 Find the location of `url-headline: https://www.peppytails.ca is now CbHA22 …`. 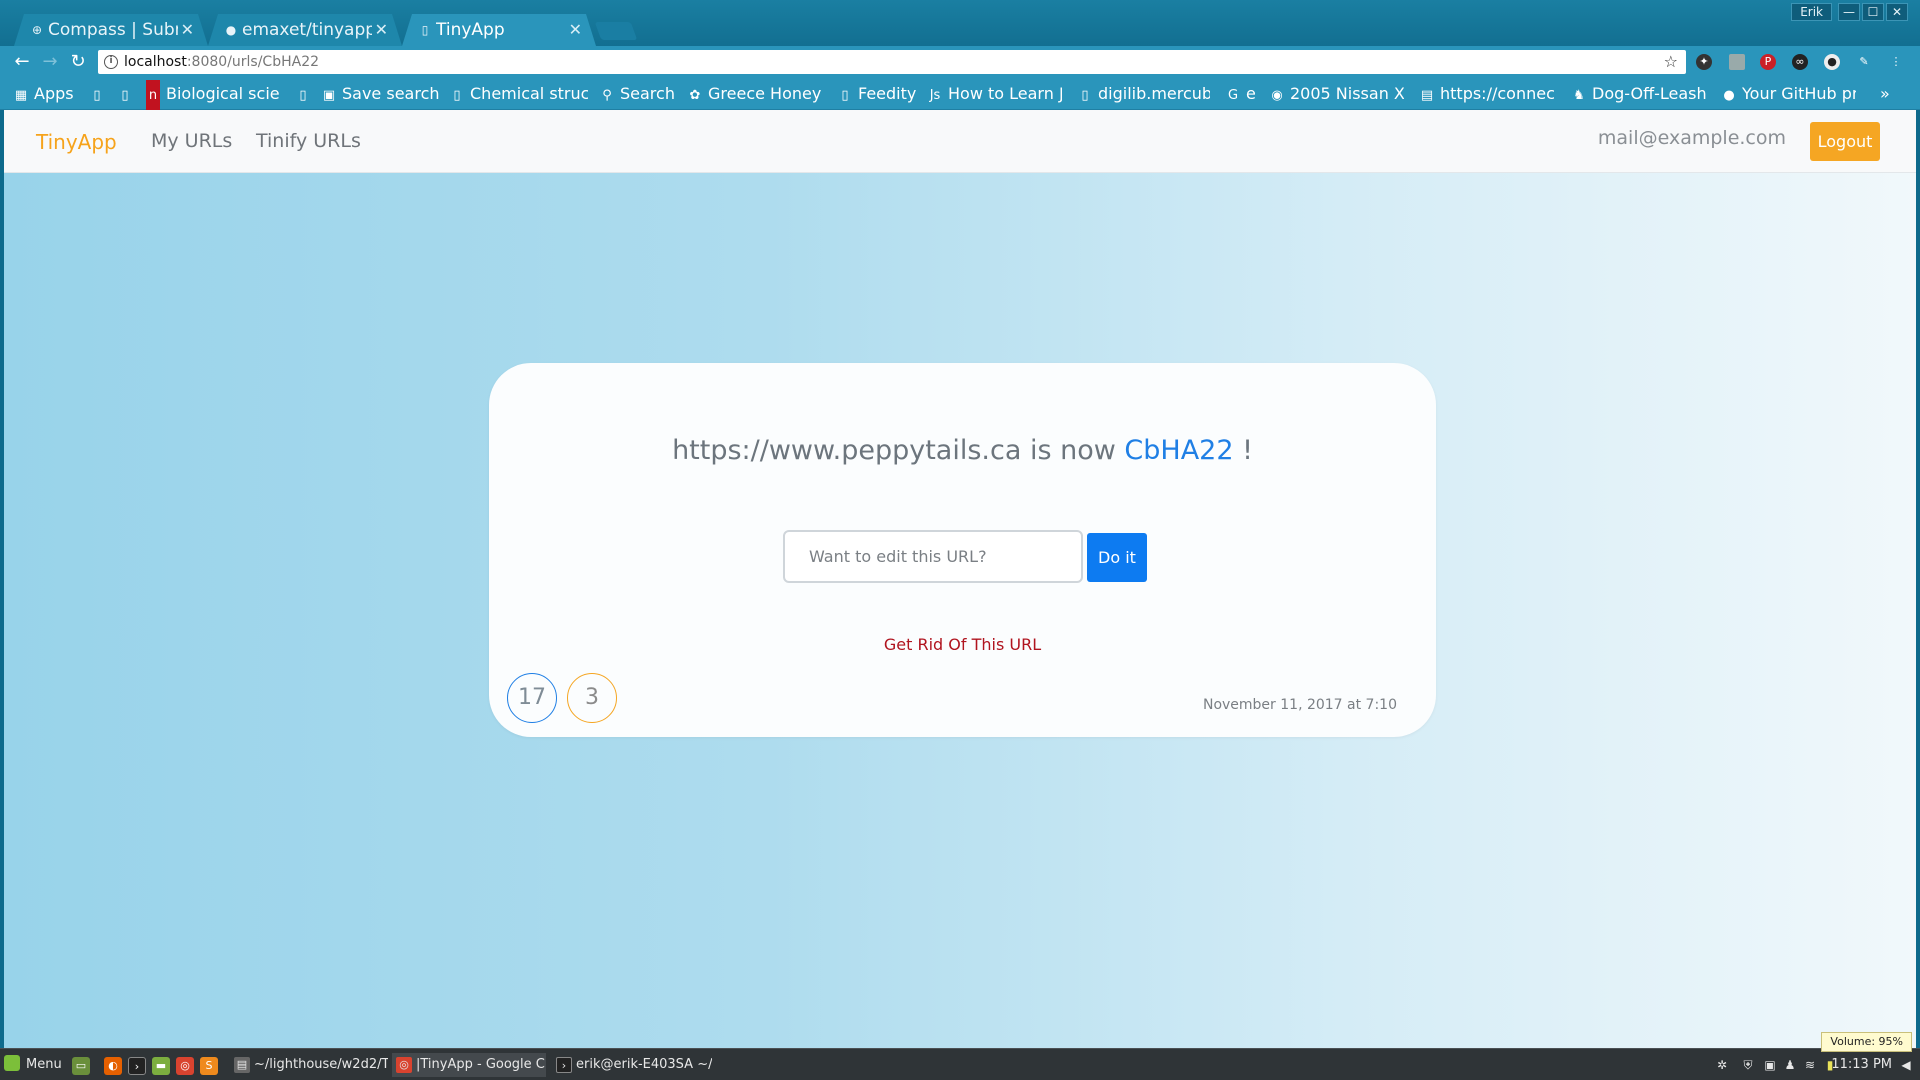

url-headline: https://www.peppytails.ca is now CbHA22 … is located at coordinates (962, 450).